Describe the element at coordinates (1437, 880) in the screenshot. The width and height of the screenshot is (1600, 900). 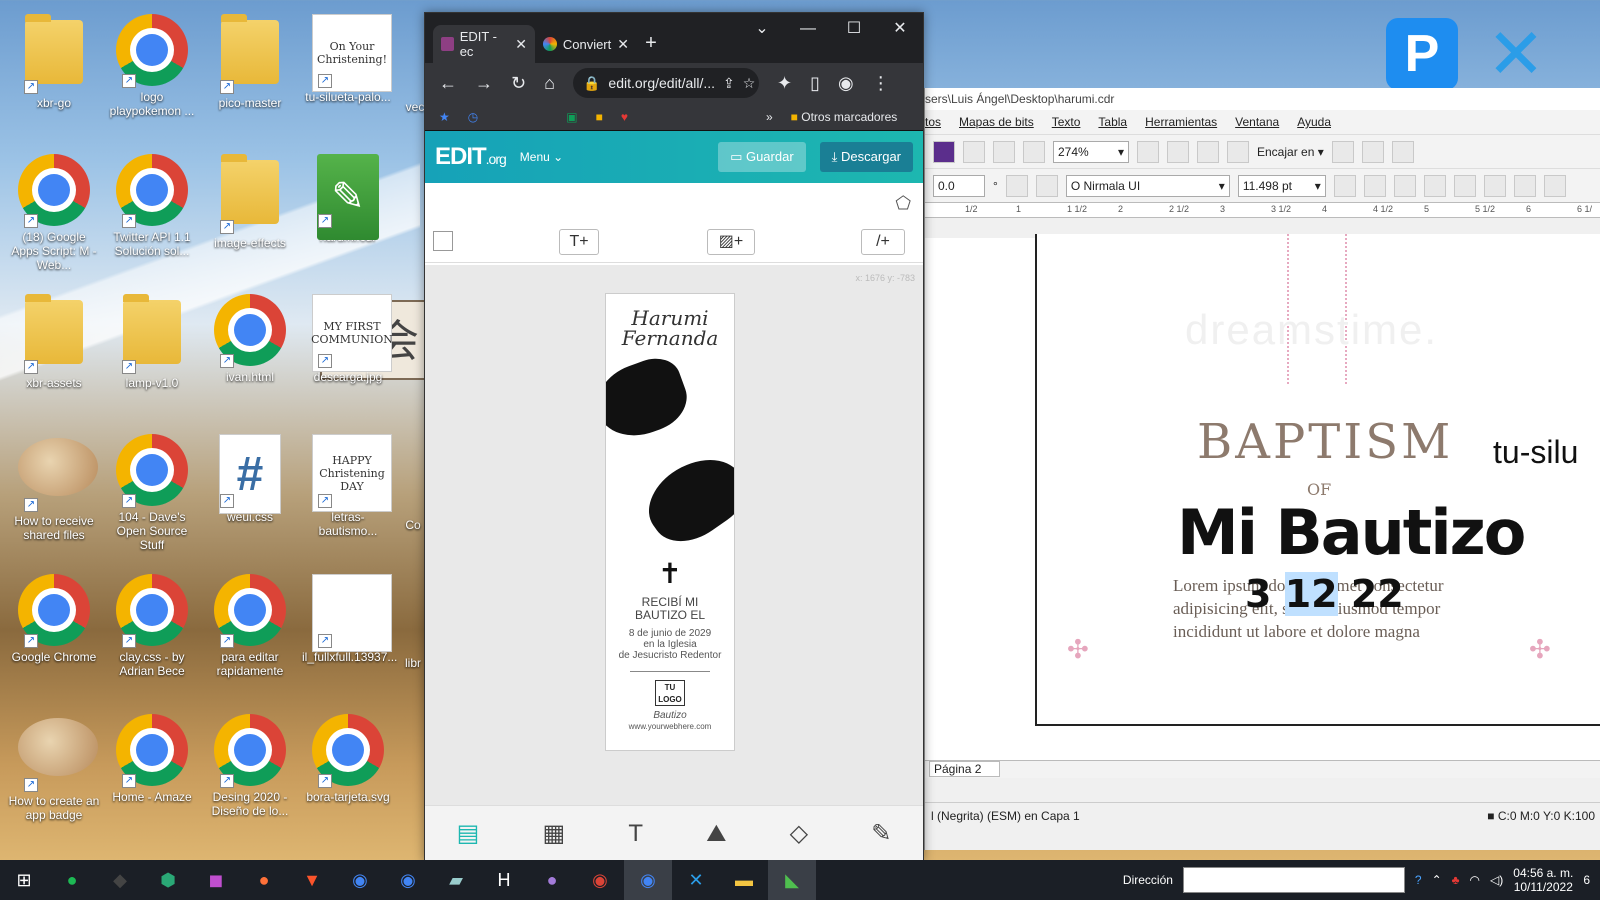
I see `chevron-up-icon: ⌃` at that location.